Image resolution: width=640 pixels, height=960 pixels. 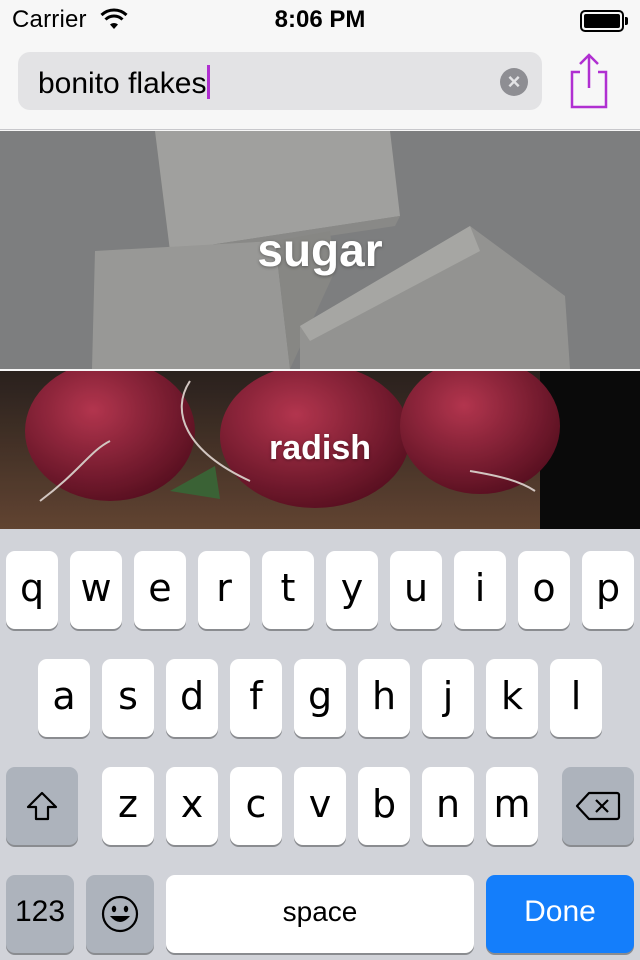 I want to click on key-h: h, so click(x=384, y=698).